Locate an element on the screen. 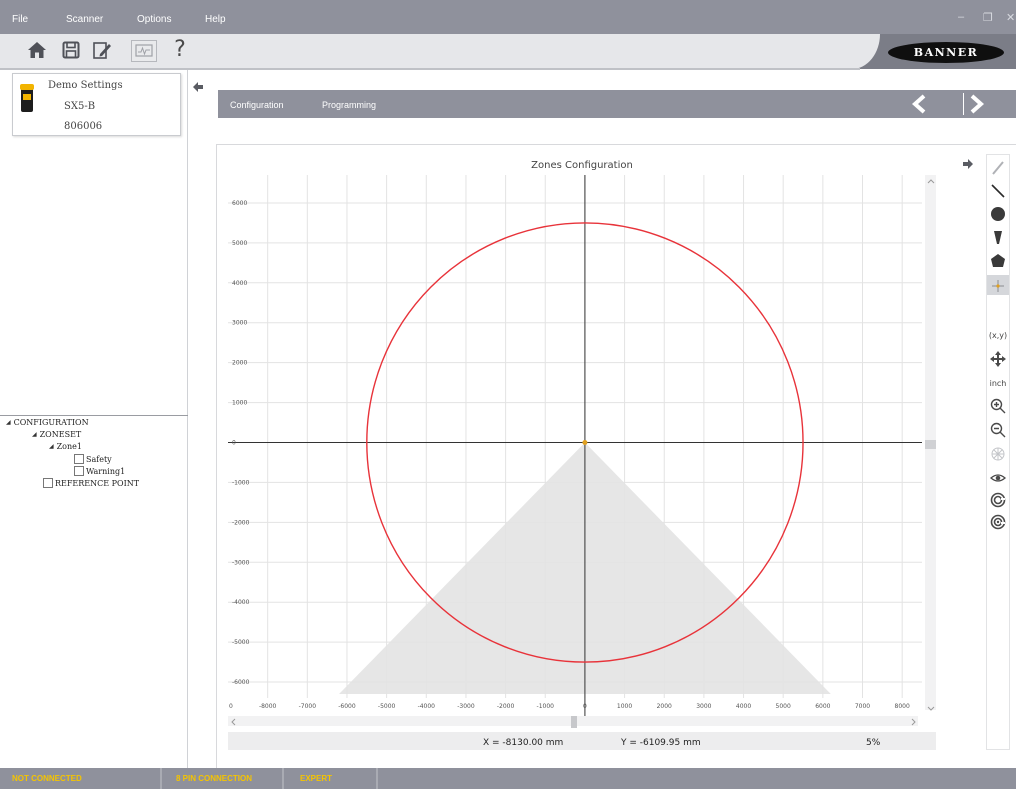 The image size is (1016, 789). xy-tool: (x,y) is located at coordinates (998, 335).